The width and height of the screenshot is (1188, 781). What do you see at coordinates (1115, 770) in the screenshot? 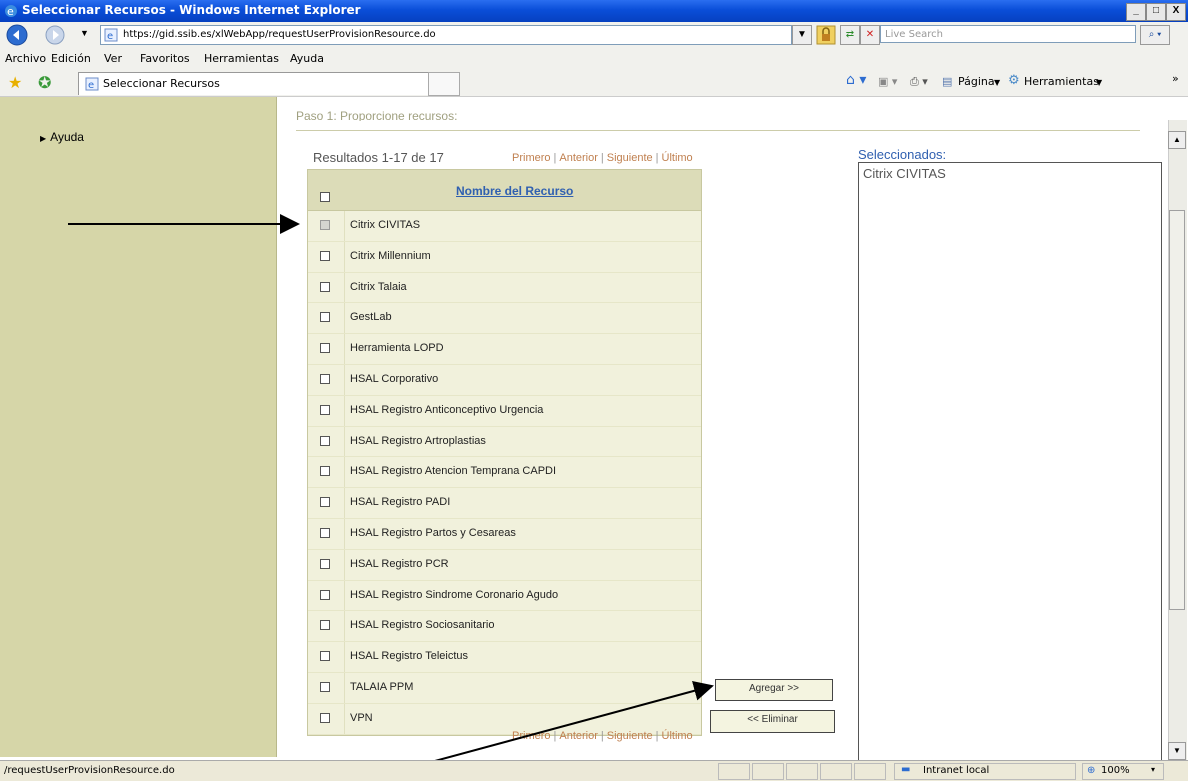
I see `zoom-value: 100%` at bounding box center [1115, 770].